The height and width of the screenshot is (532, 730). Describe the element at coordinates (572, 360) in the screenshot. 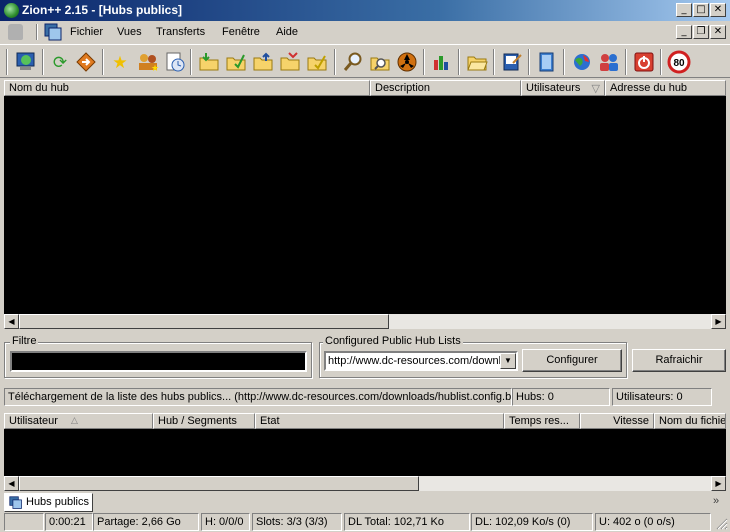

I see `configure-button: Configurer` at that location.